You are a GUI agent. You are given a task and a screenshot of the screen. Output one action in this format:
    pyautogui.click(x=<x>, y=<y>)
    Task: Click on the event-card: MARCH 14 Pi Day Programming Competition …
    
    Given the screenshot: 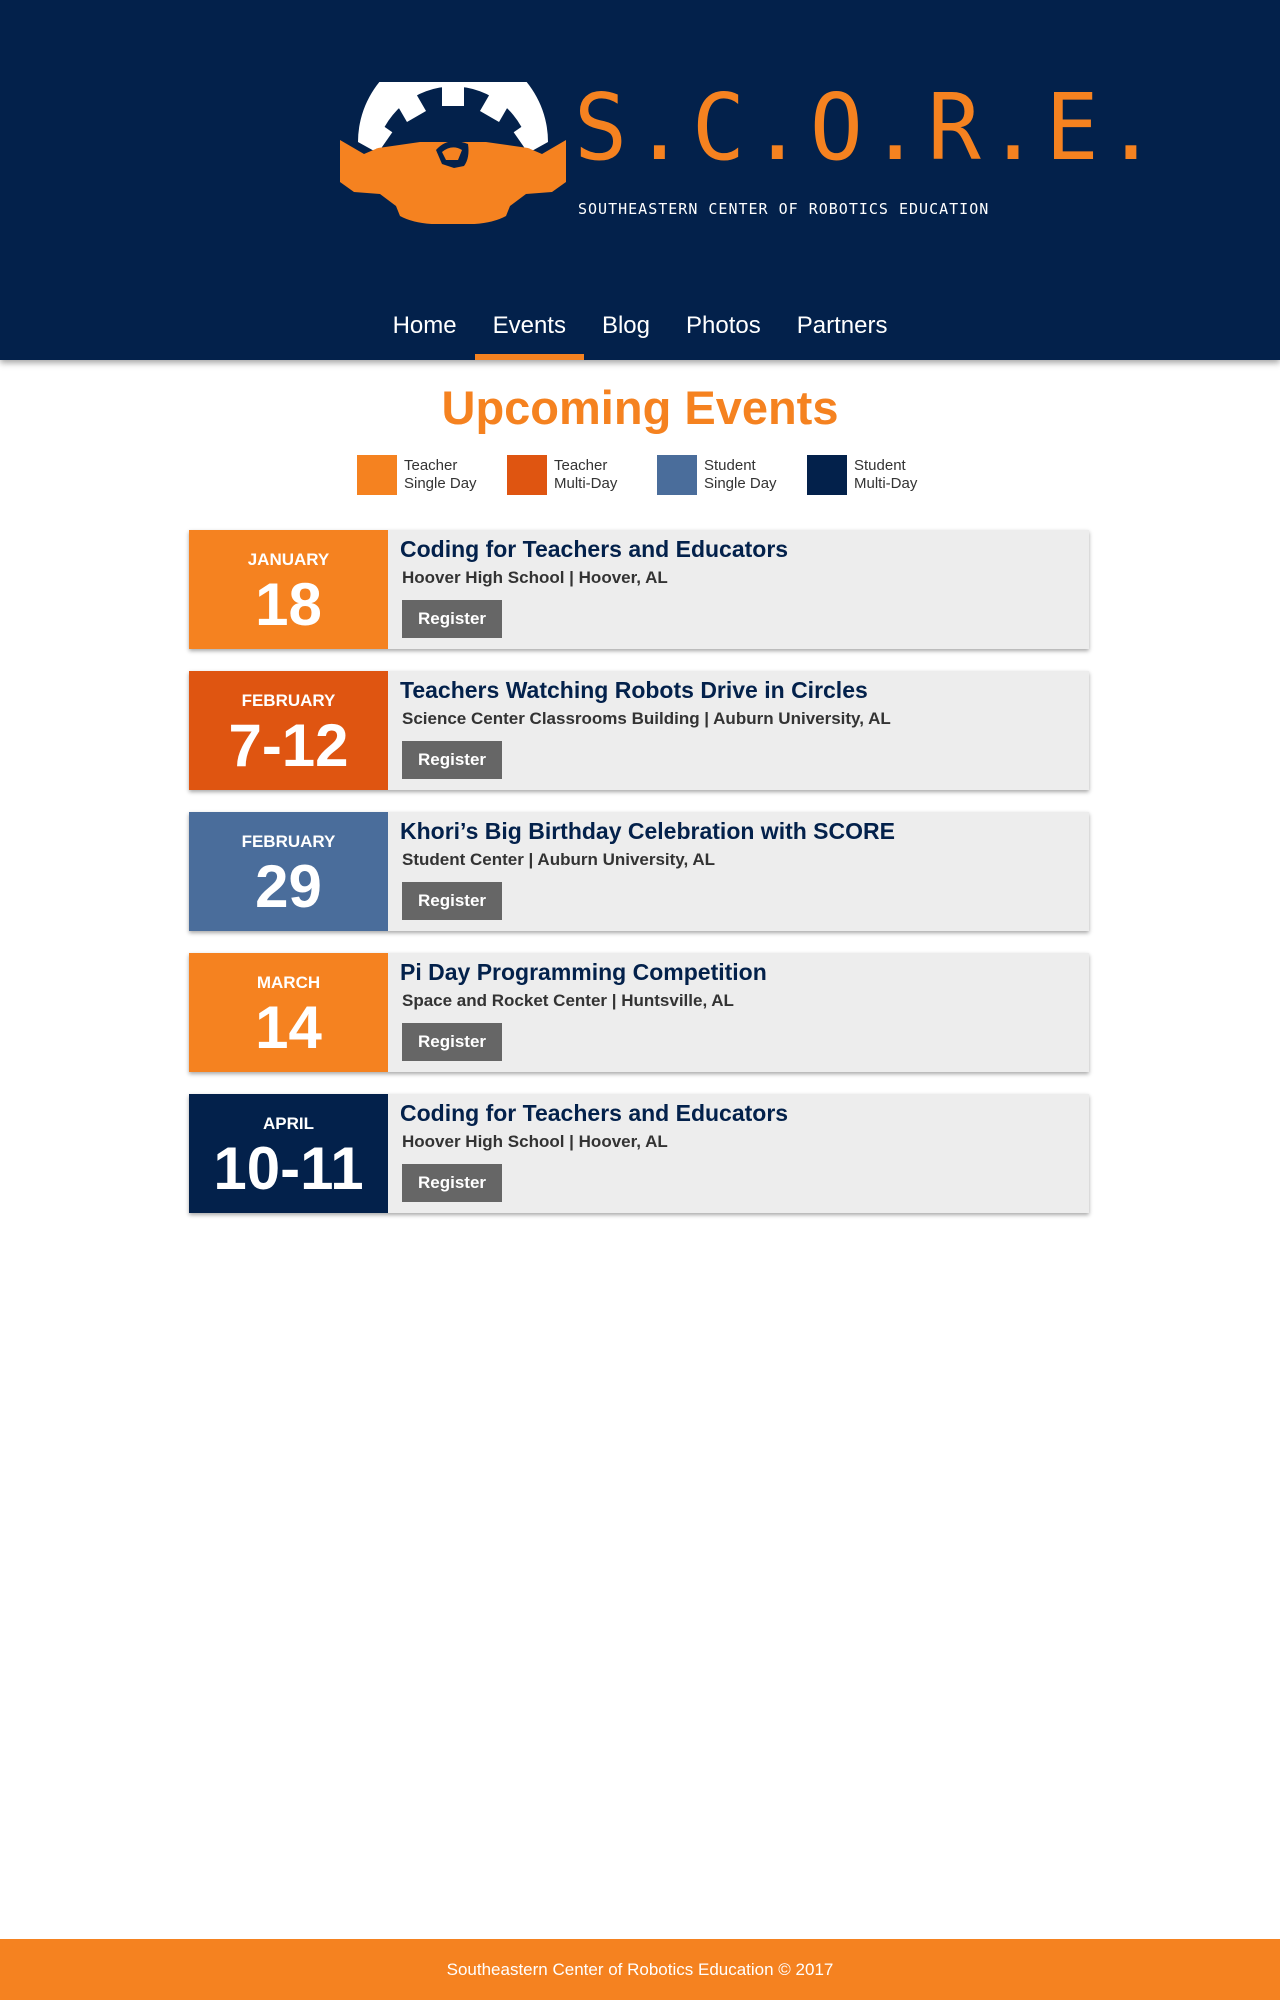 What is the action you would take?
    pyautogui.click(x=639, y=1012)
    